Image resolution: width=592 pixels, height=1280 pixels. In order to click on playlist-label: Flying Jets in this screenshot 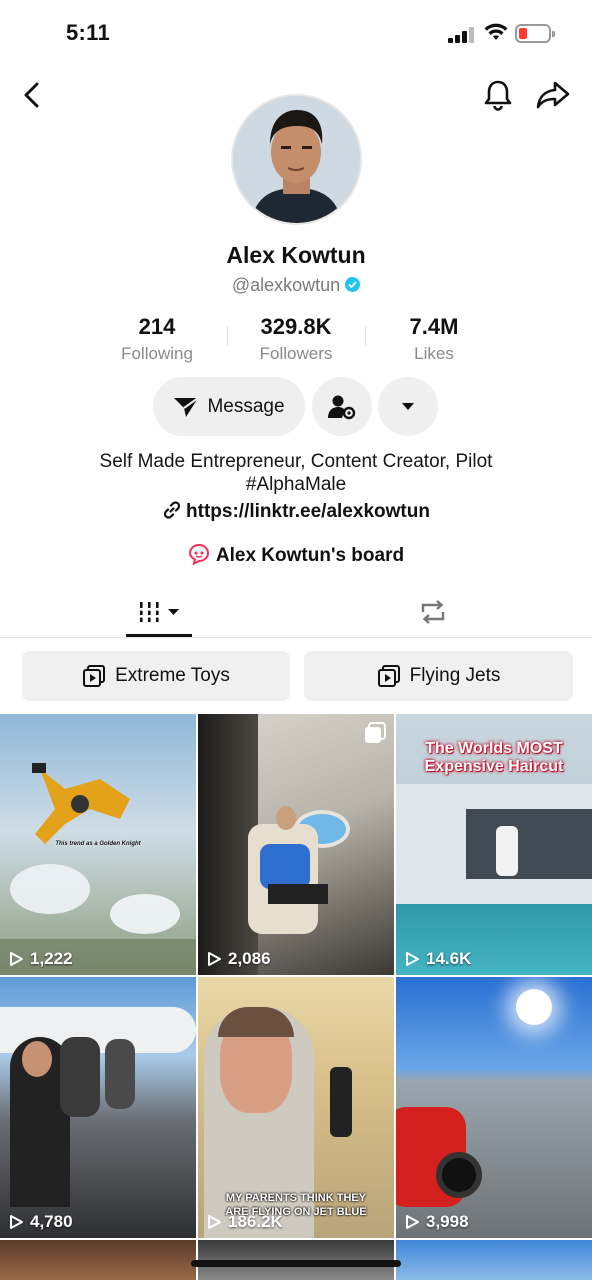, I will do `click(455, 675)`.